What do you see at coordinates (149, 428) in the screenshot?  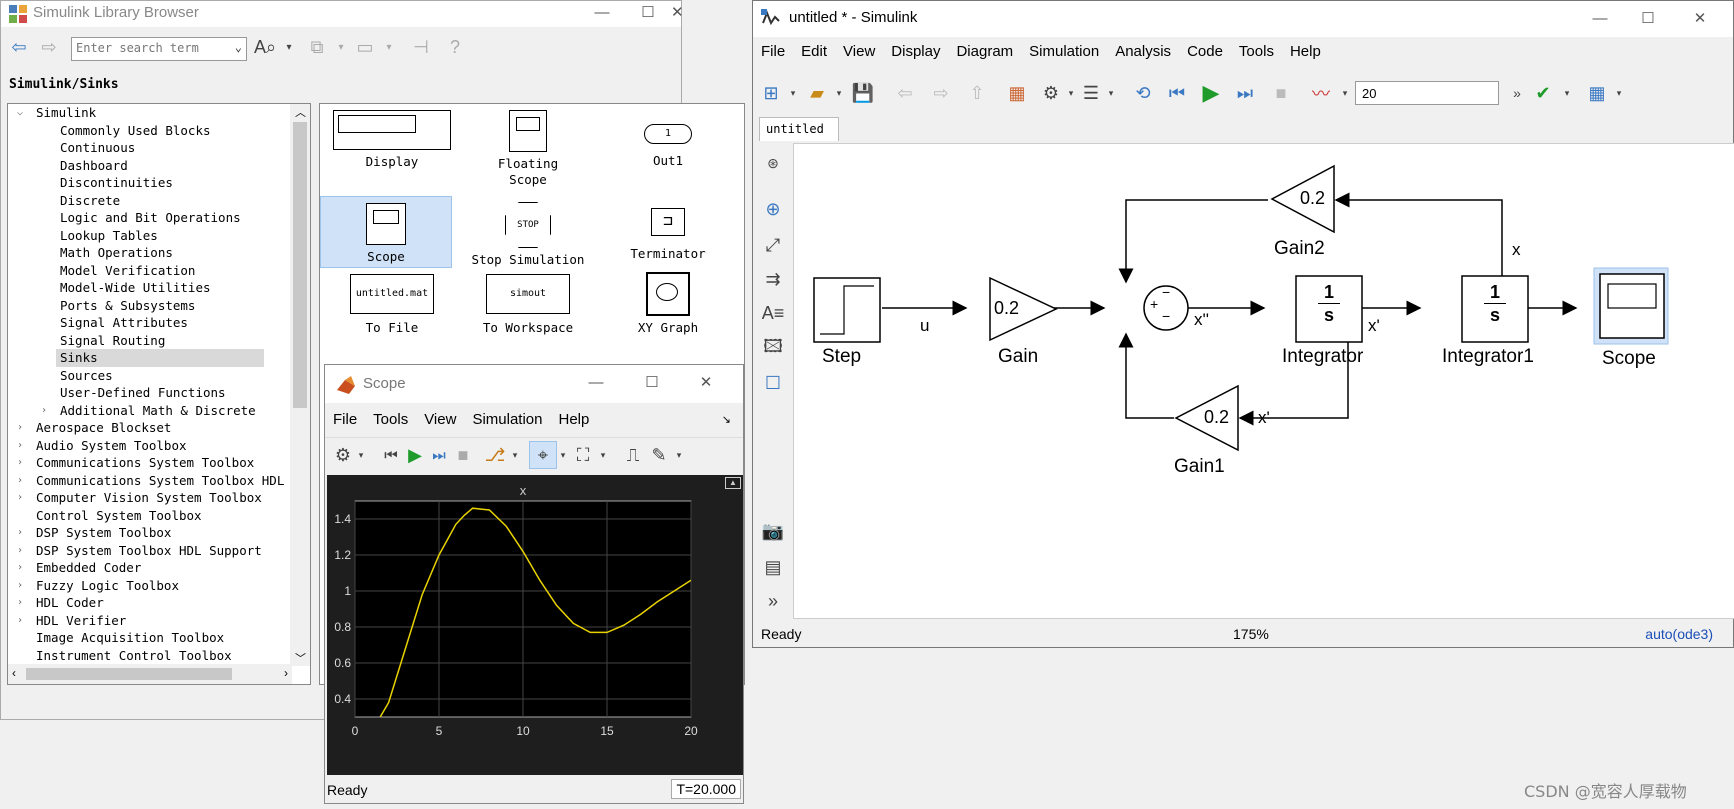 I see `tree-item: › Aerospace Blockset` at bounding box center [149, 428].